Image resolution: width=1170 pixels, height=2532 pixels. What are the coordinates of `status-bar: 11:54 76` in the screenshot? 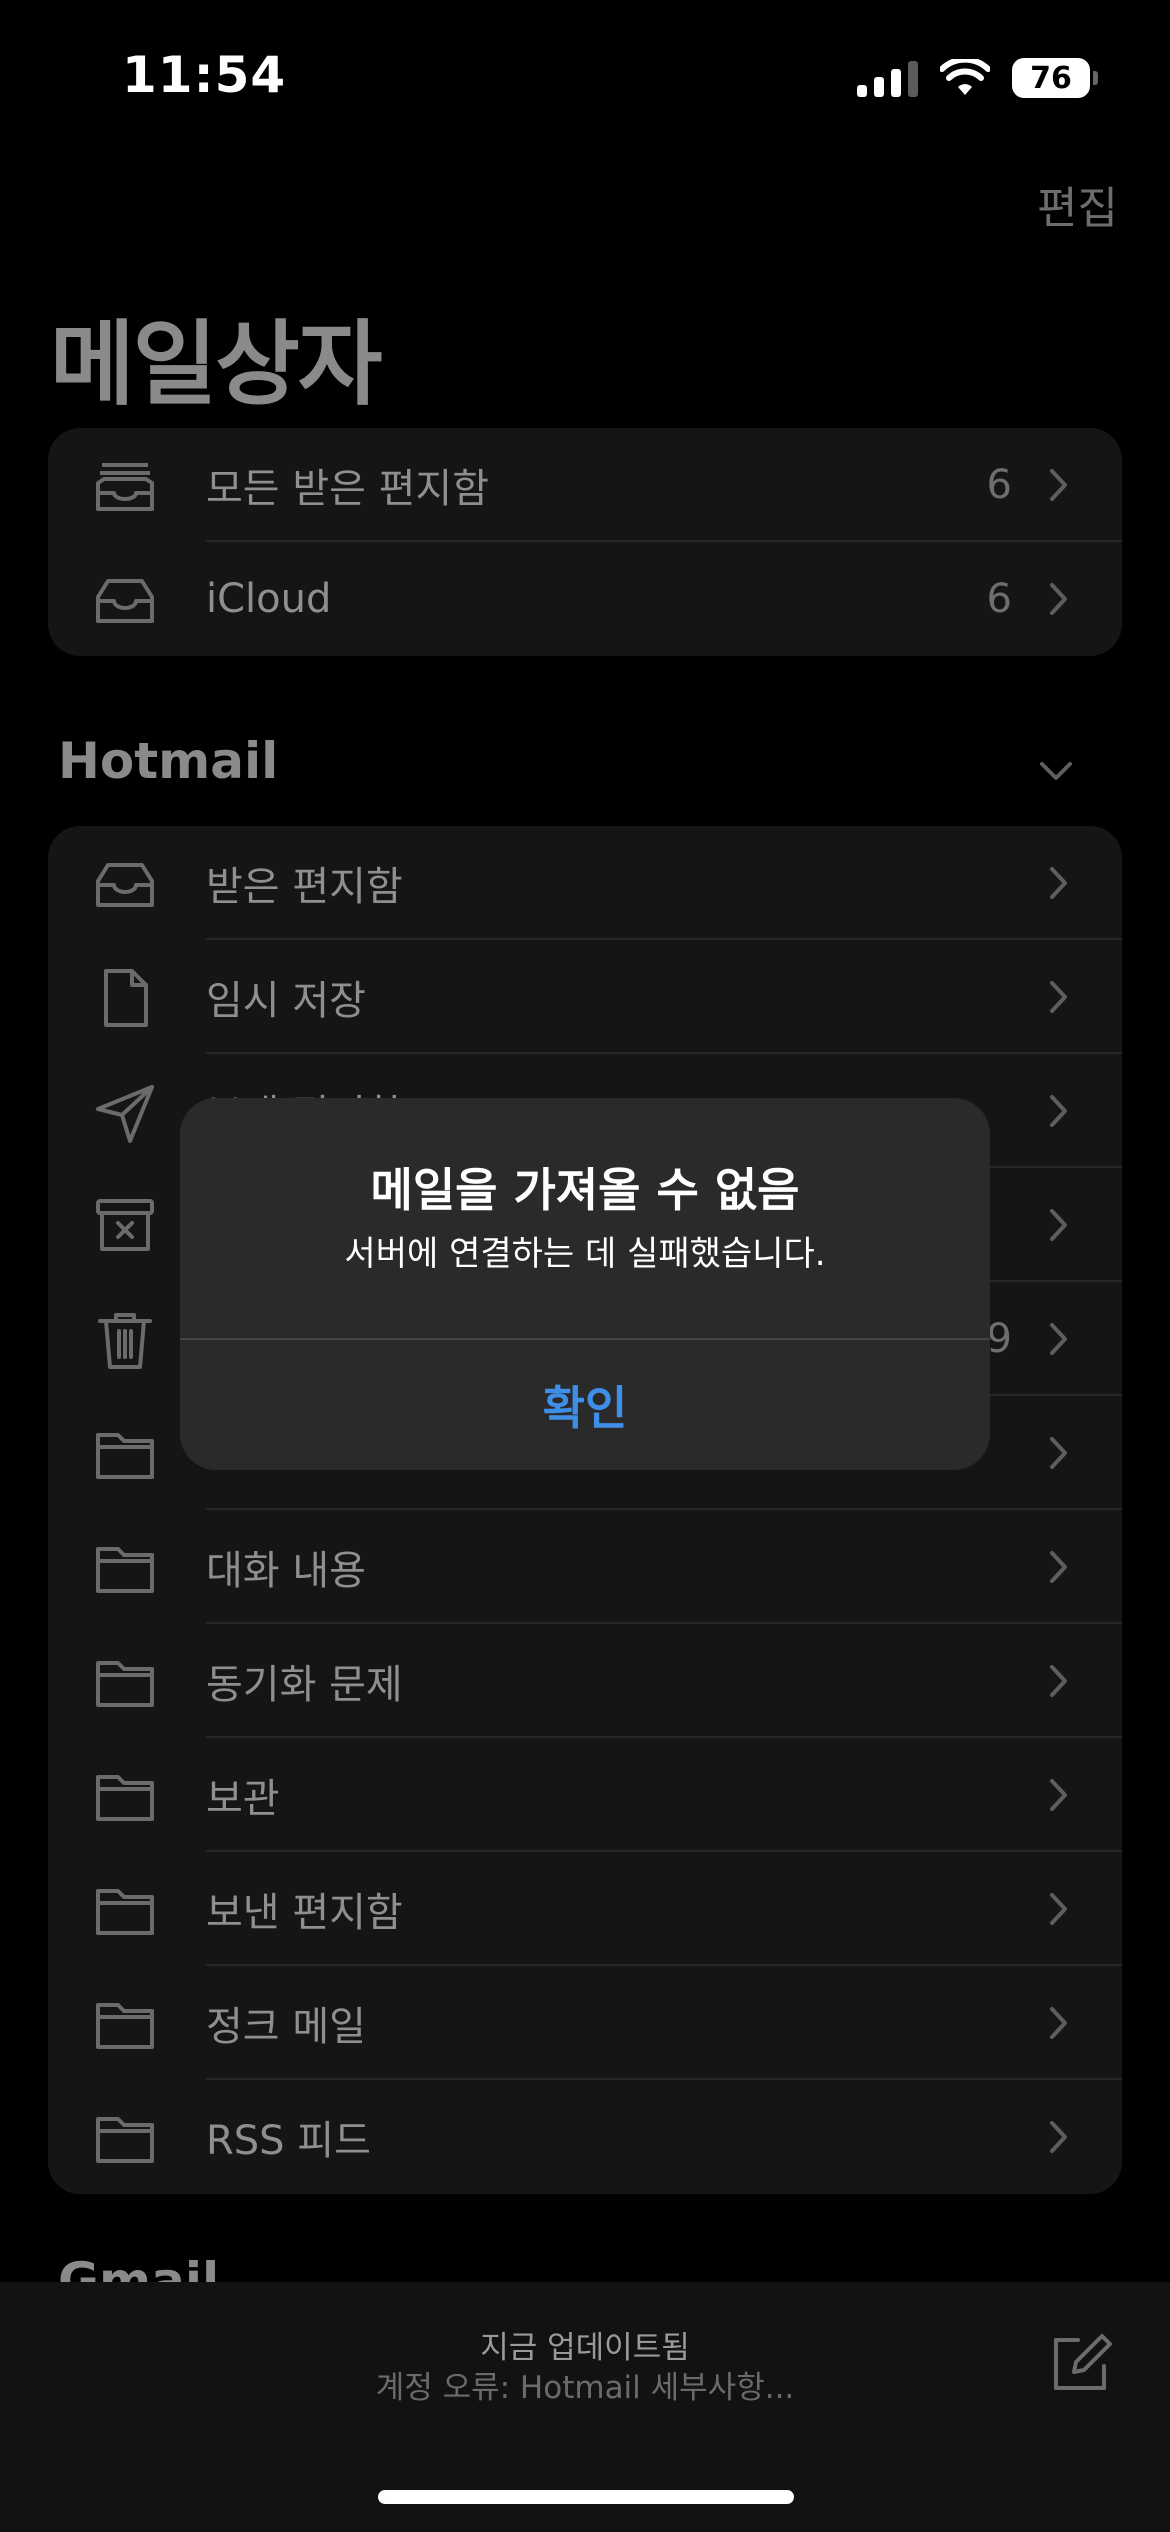 It's located at (585, 75).